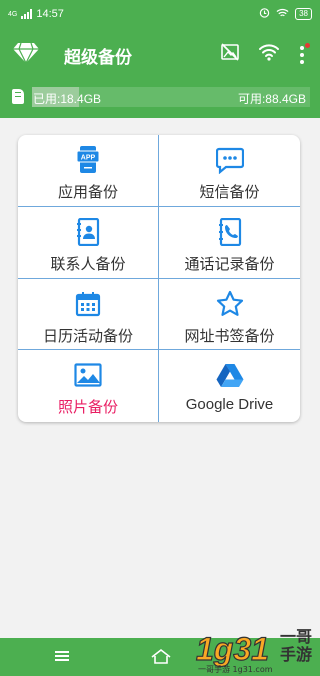  What do you see at coordinates (98, 57) in the screenshot?
I see `app-title: 超级备份` at bounding box center [98, 57].